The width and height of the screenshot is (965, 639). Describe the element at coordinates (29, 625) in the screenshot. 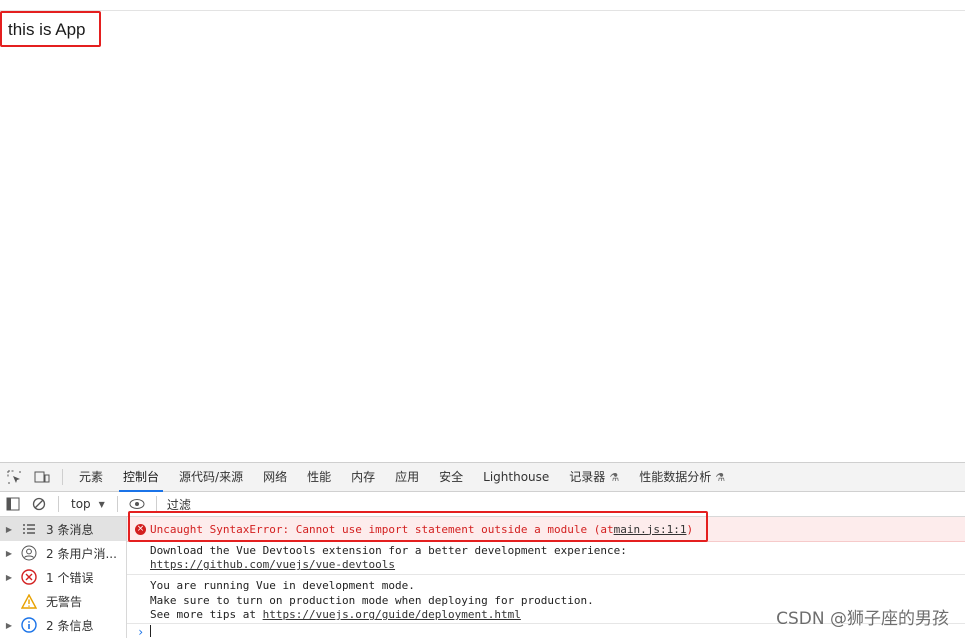

I see `info-icon` at that location.